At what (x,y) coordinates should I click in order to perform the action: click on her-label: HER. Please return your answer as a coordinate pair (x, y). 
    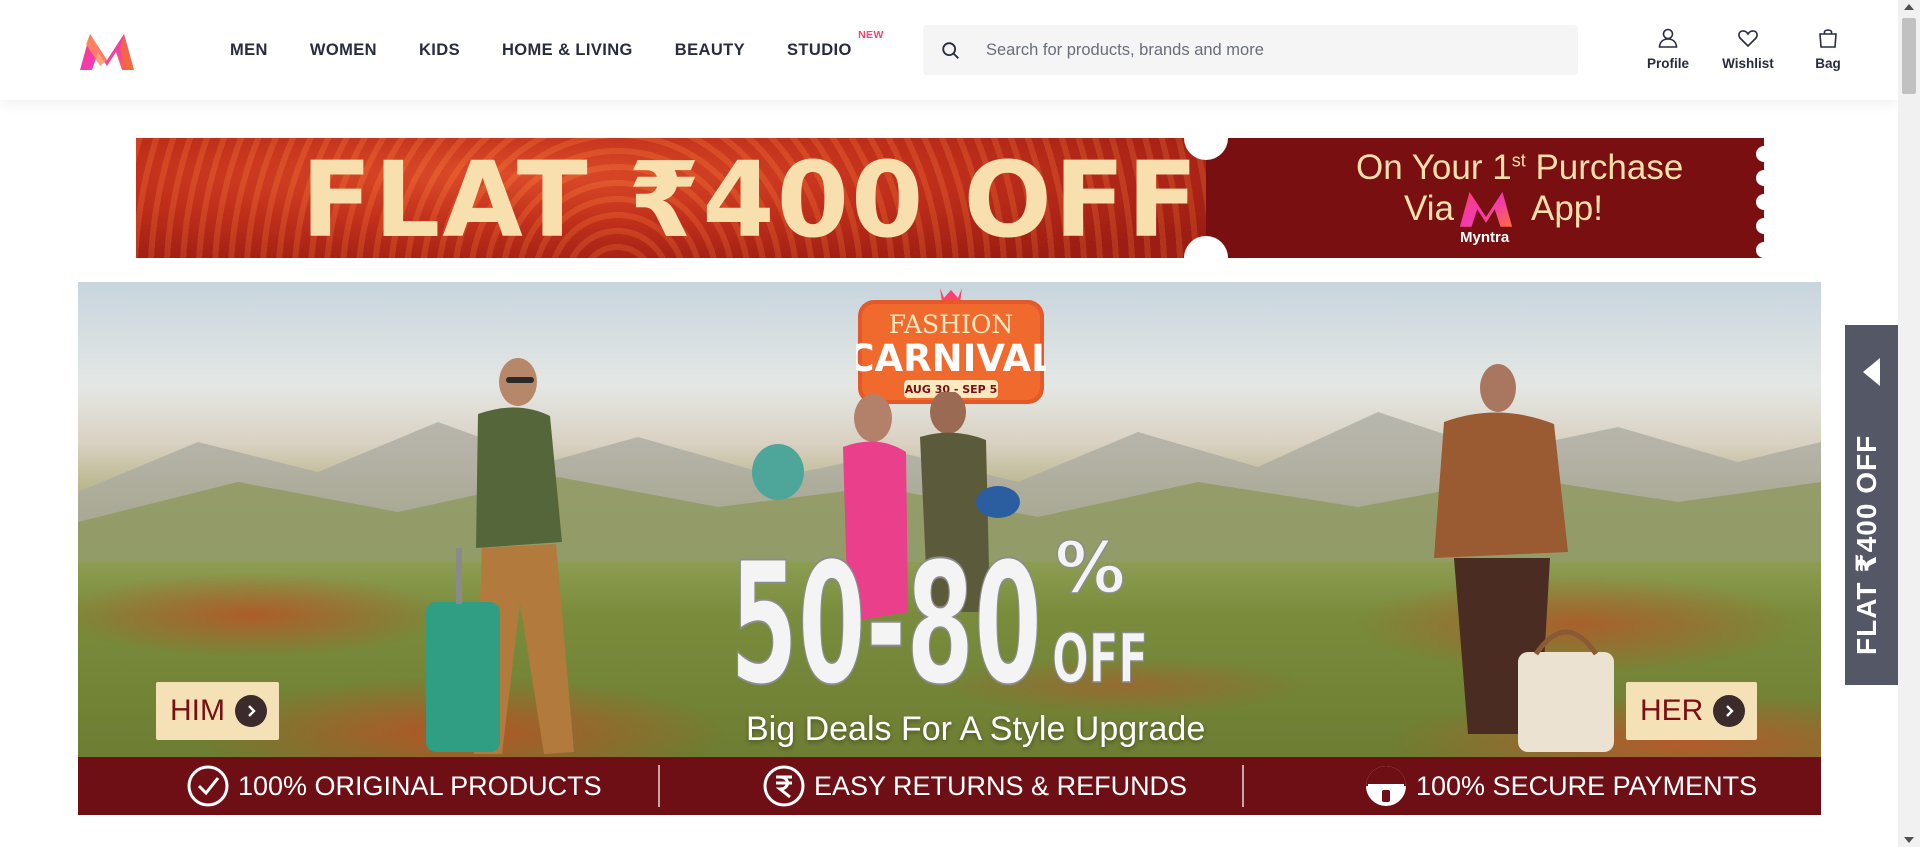
    Looking at the image, I should click on (1672, 710).